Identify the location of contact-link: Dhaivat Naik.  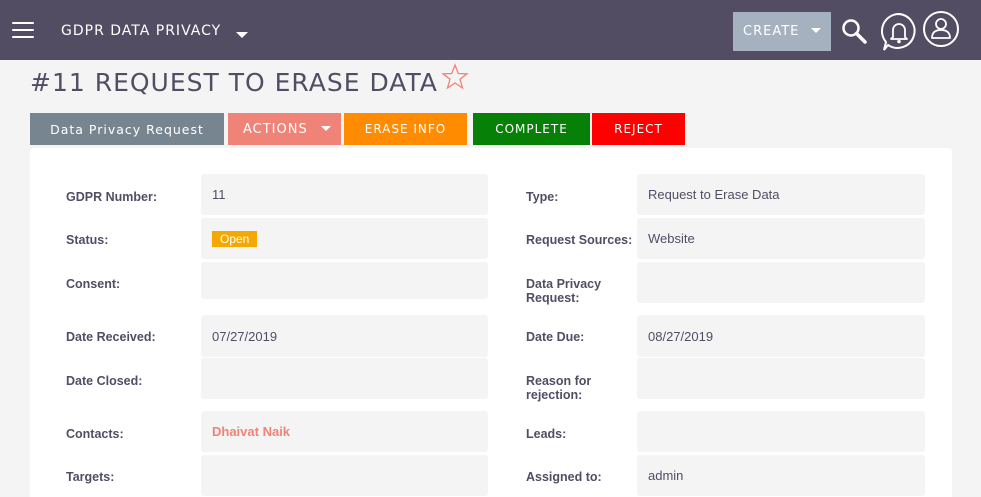
(251, 431).